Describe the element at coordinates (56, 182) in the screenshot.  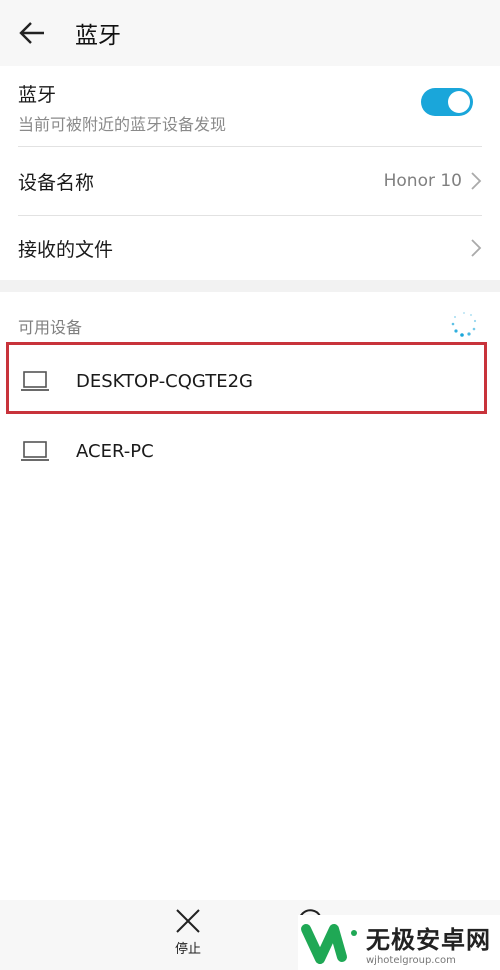
I see `device-name-label: 设备名称` at that location.